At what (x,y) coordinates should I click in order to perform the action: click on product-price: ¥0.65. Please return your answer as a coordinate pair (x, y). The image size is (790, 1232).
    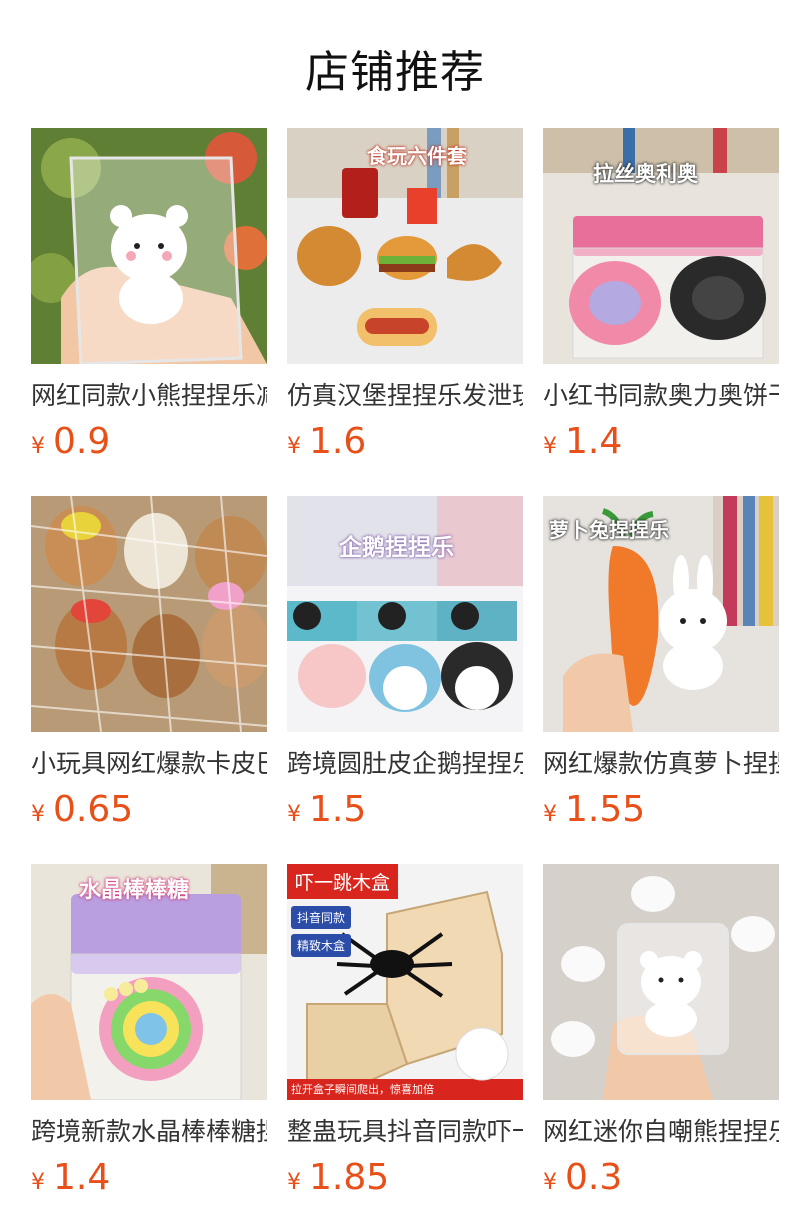
    Looking at the image, I should click on (149, 810).